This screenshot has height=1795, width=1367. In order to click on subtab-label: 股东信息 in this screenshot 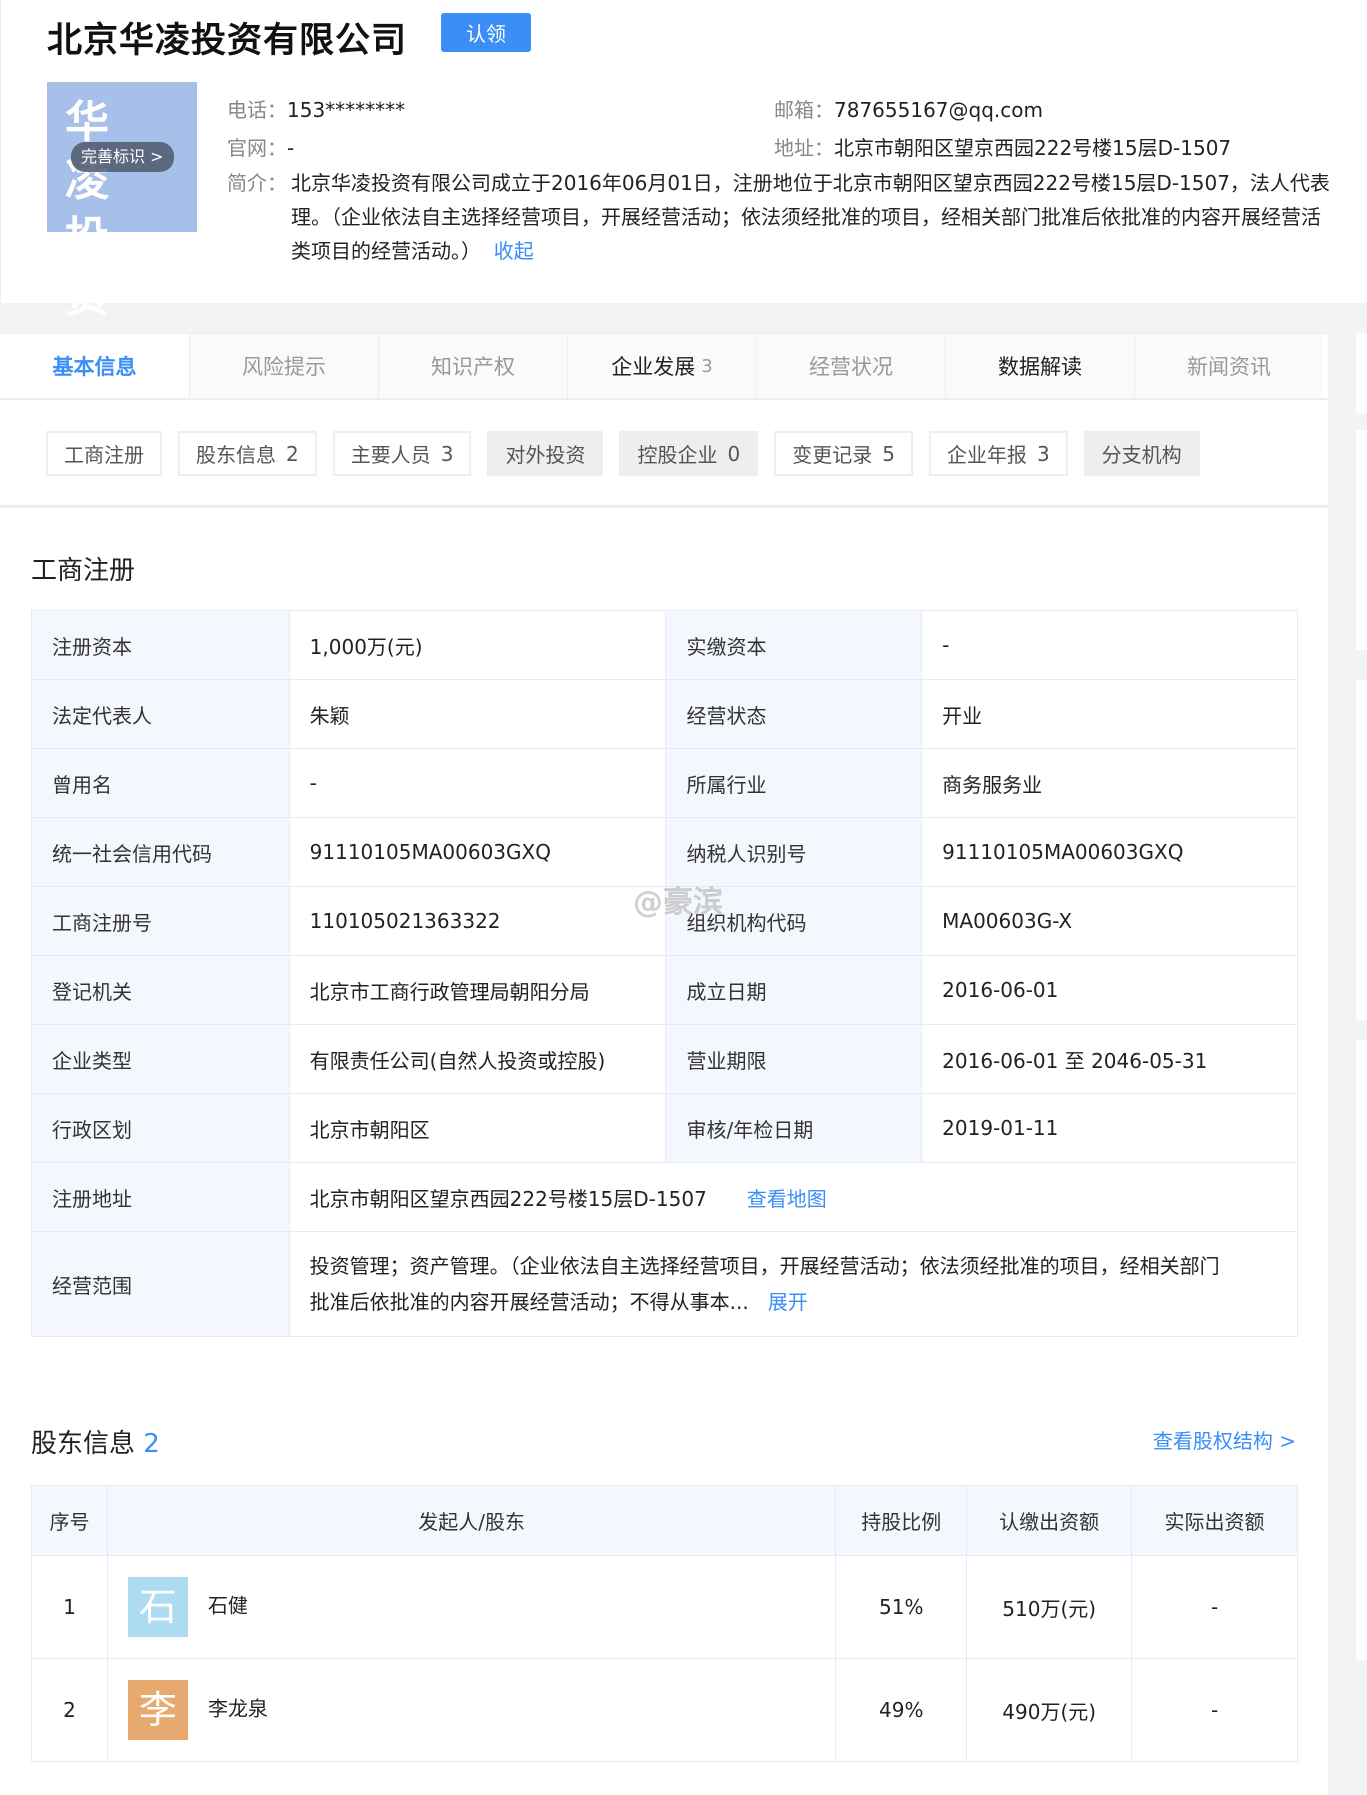, I will do `click(236, 455)`.